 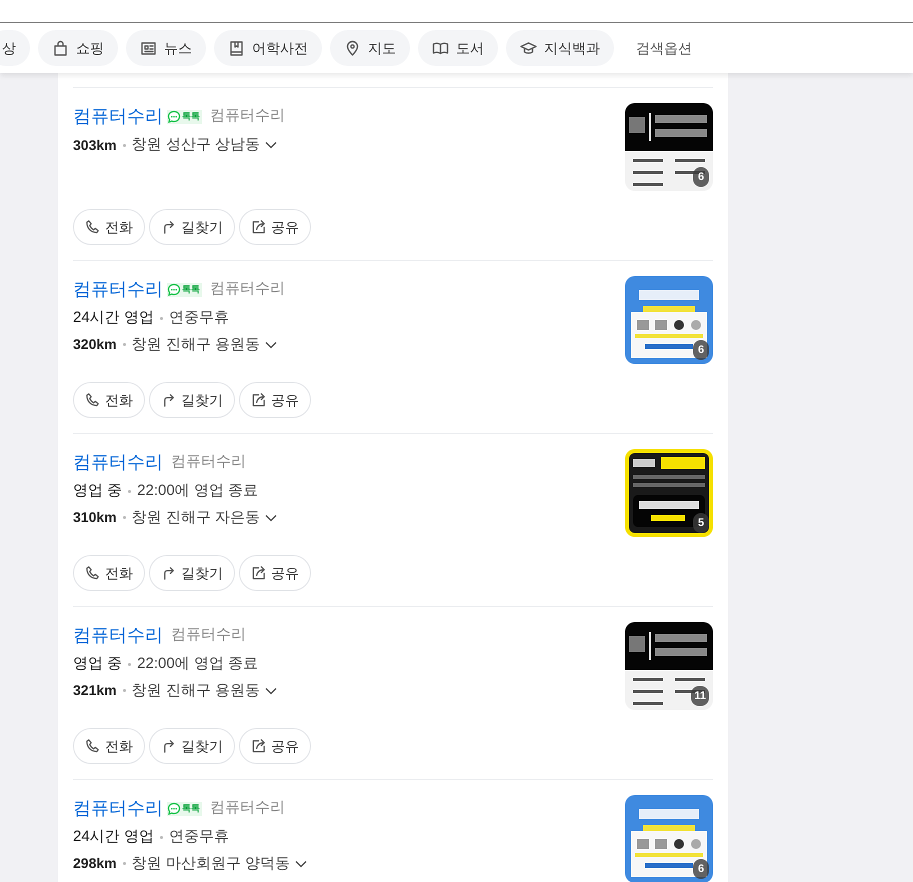 I want to click on search-options-link: 검색옵션, so click(x=664, y=48).